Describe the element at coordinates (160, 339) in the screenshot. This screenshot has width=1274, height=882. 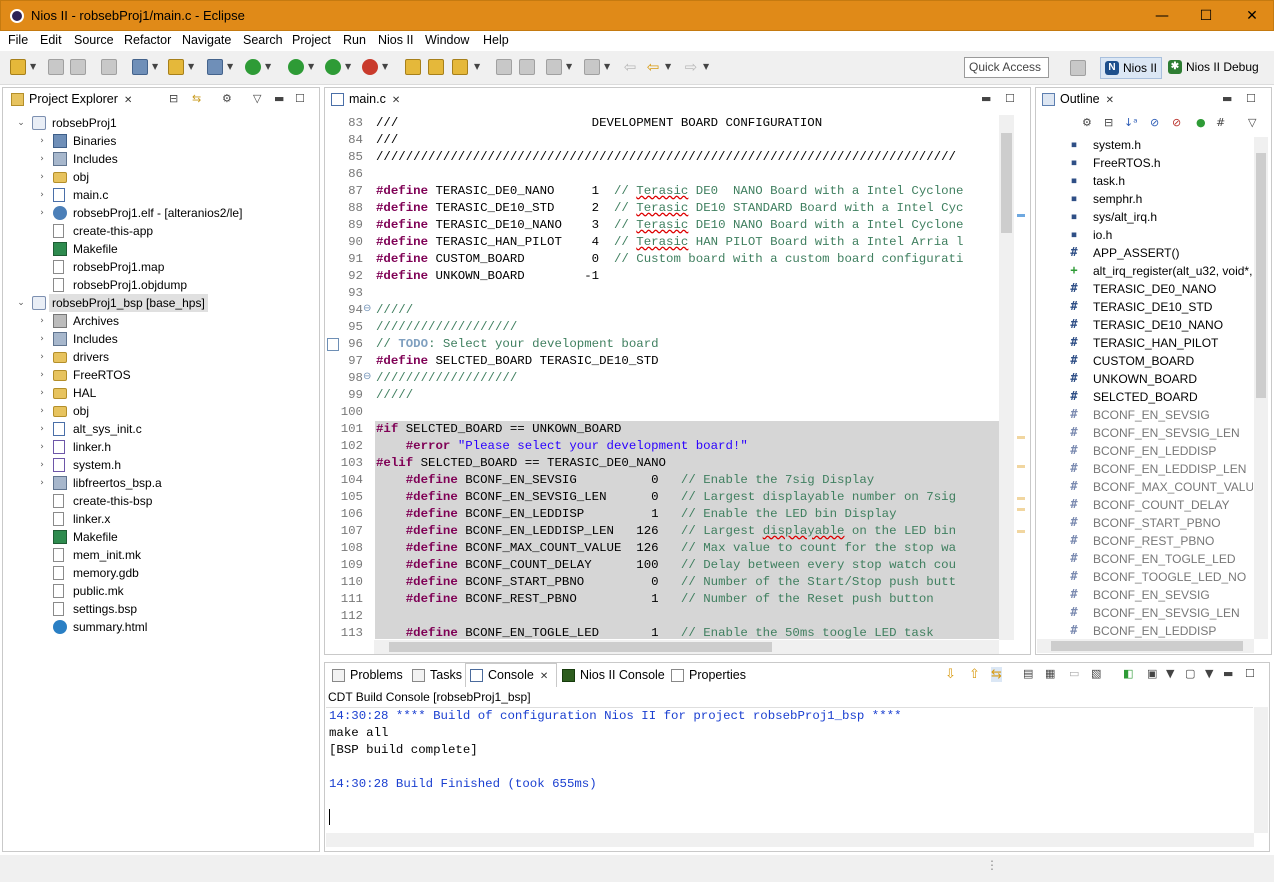
I see `tree-item: › Includes` at that location.